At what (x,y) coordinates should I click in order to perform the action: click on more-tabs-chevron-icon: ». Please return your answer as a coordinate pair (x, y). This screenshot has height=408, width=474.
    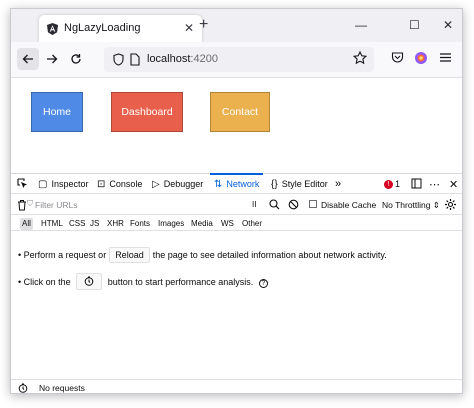
    Looking at the image, I should click on (338, 184).